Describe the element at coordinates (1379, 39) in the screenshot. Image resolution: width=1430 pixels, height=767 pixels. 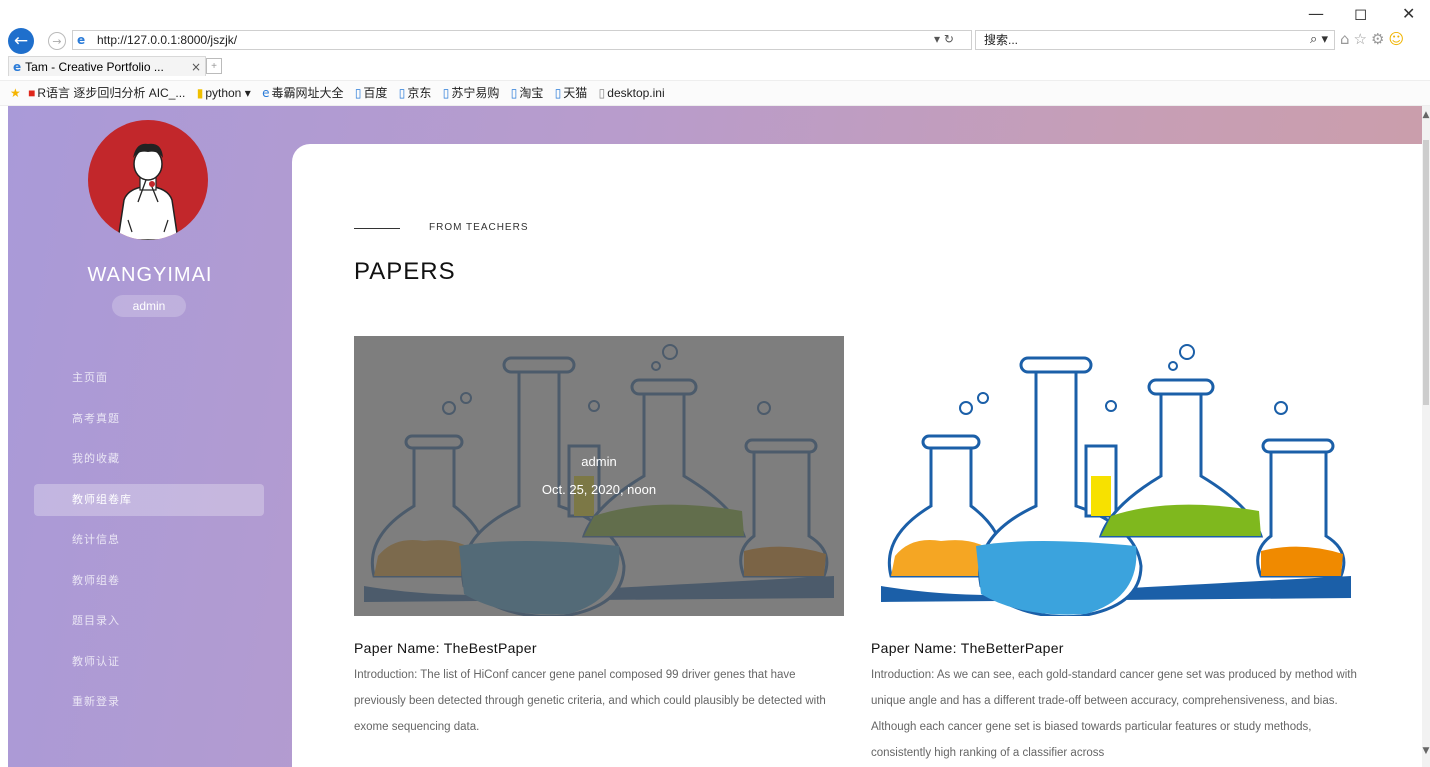
I see `gear-icon: ⚙` at that location.